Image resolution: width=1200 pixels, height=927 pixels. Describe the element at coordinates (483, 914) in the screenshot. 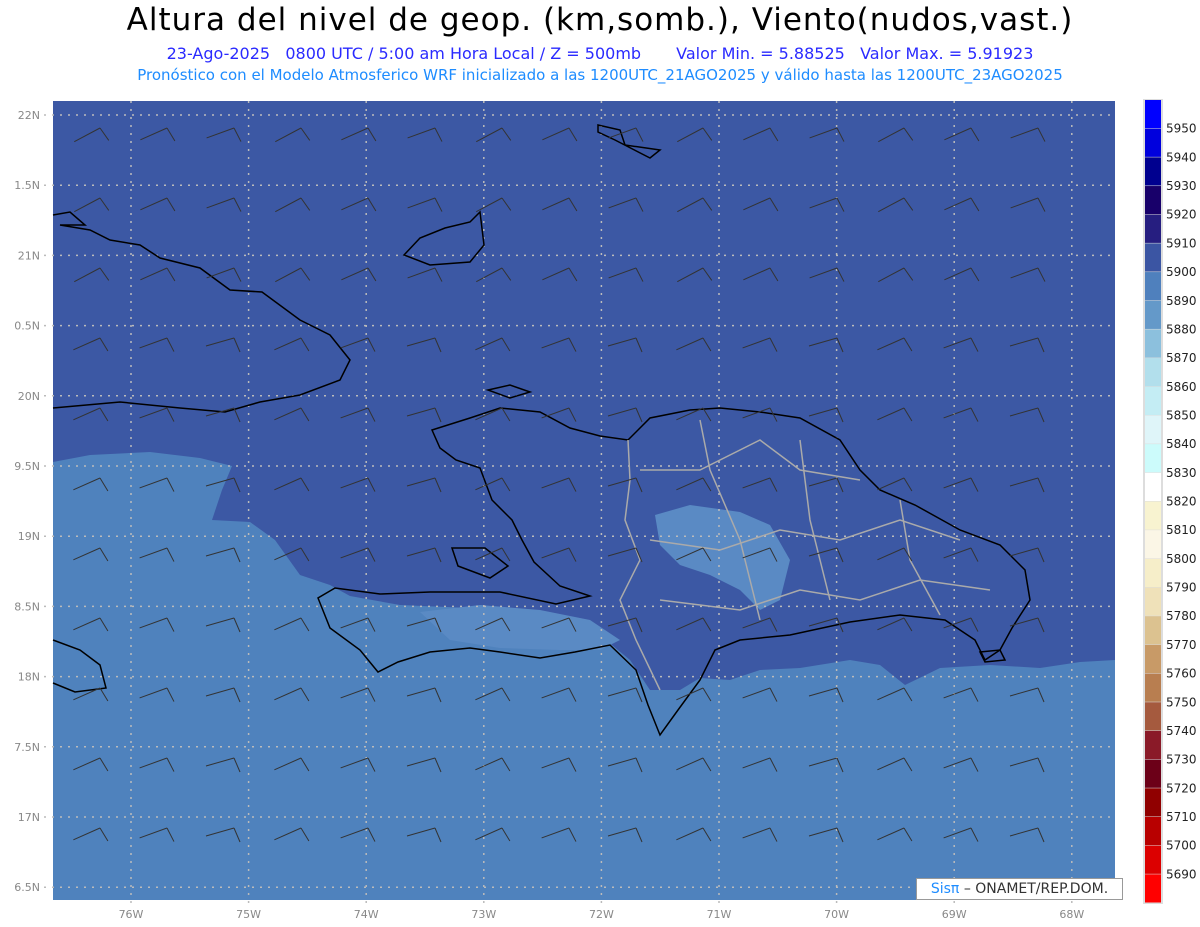

I see `lon-tick-label: 73W` at that location.